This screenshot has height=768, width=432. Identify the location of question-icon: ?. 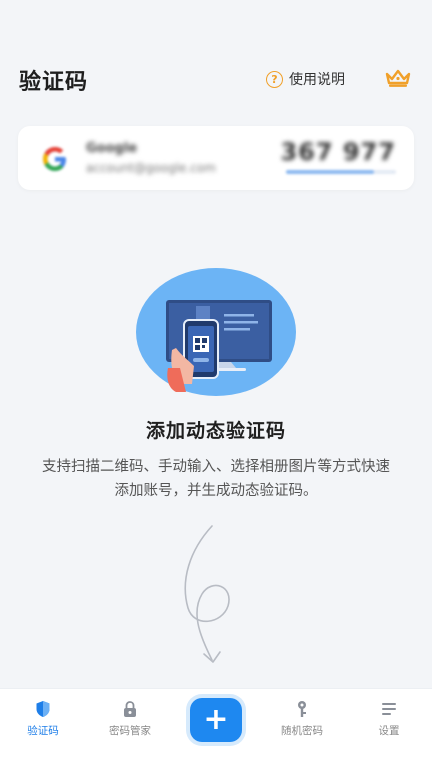
(274, 79).